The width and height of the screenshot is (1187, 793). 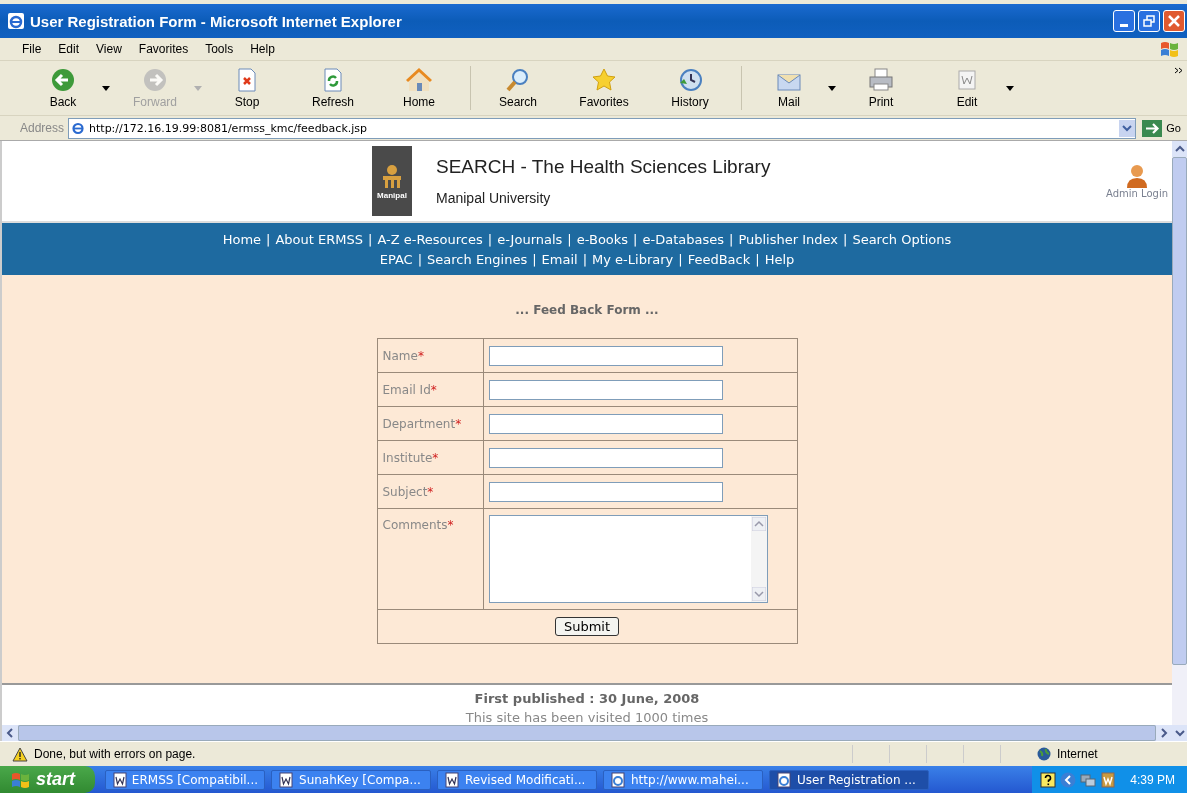 I want to click on field-label: Email Id*, so click(x=430, y=389).